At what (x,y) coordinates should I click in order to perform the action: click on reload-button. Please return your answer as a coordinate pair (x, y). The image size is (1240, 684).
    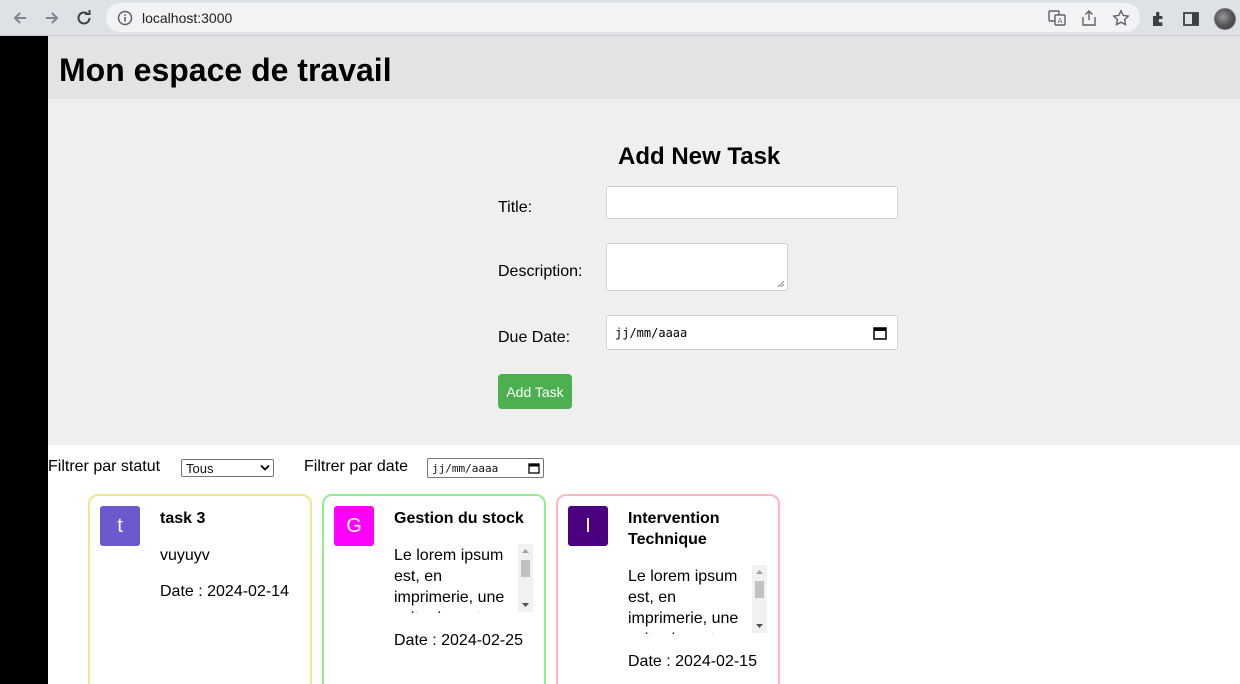
    Looking at the image, I should click on (84, 18).